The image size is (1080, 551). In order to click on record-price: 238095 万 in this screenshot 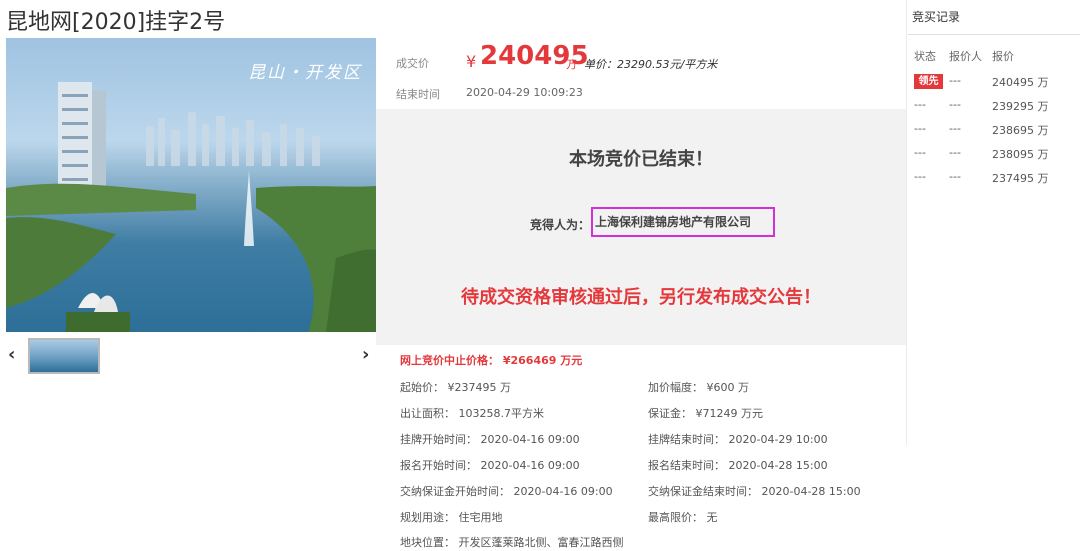, I will do `click(1020, 154)`.